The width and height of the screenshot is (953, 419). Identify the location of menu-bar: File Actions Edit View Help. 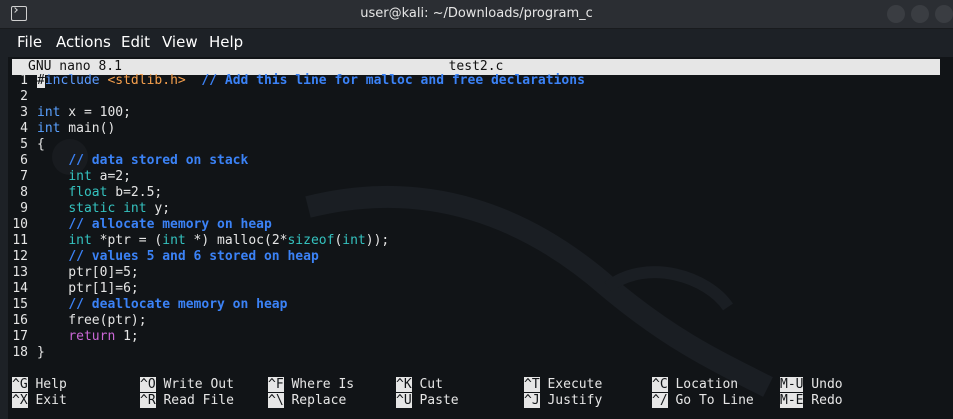
(476, 42).